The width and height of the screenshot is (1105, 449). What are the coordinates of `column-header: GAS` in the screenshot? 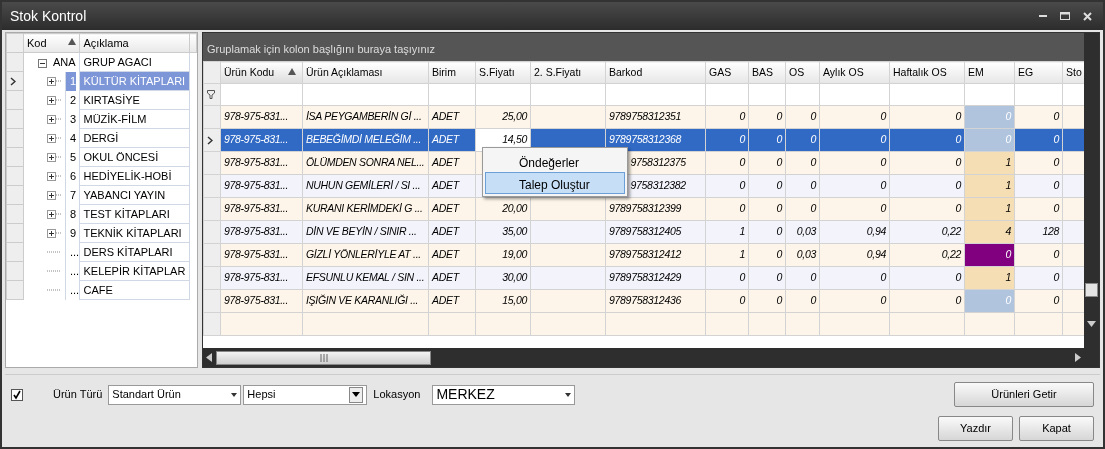 It's located at (727, 72).